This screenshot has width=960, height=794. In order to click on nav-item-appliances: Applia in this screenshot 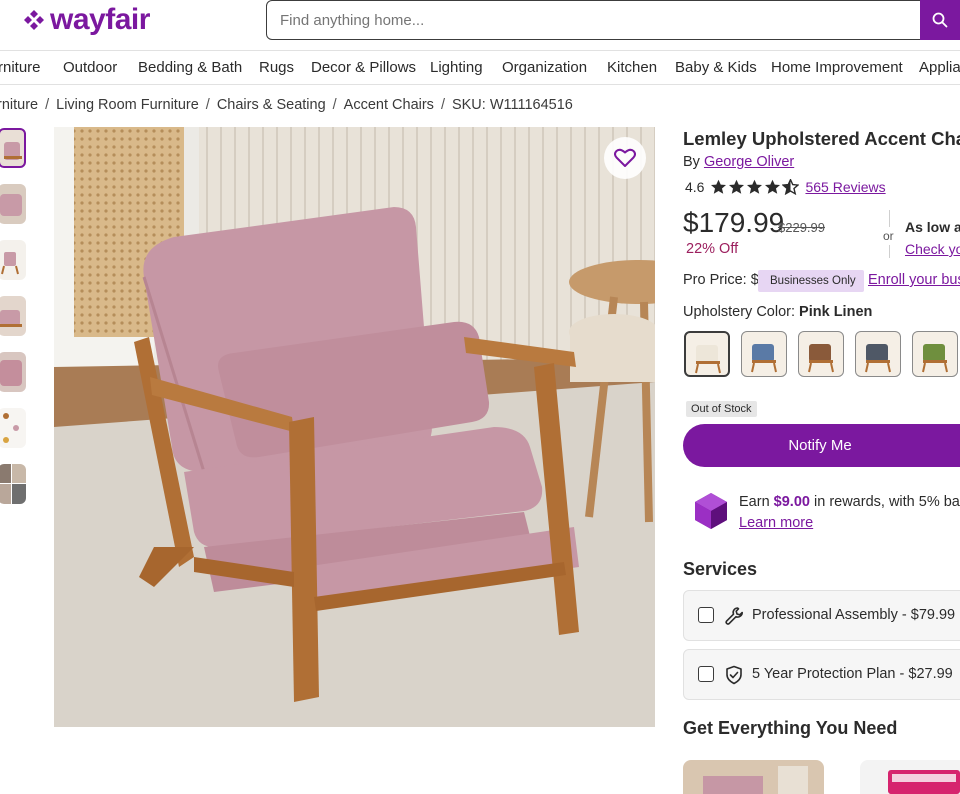, I will do `click(939, 67)`.